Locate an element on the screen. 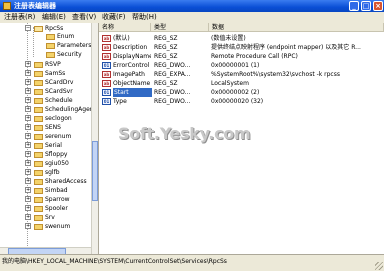 The height and width of the screenshot is (271, 384). value-data: Remote Procedure Call (RPC) is located at coordinates (254, 56).